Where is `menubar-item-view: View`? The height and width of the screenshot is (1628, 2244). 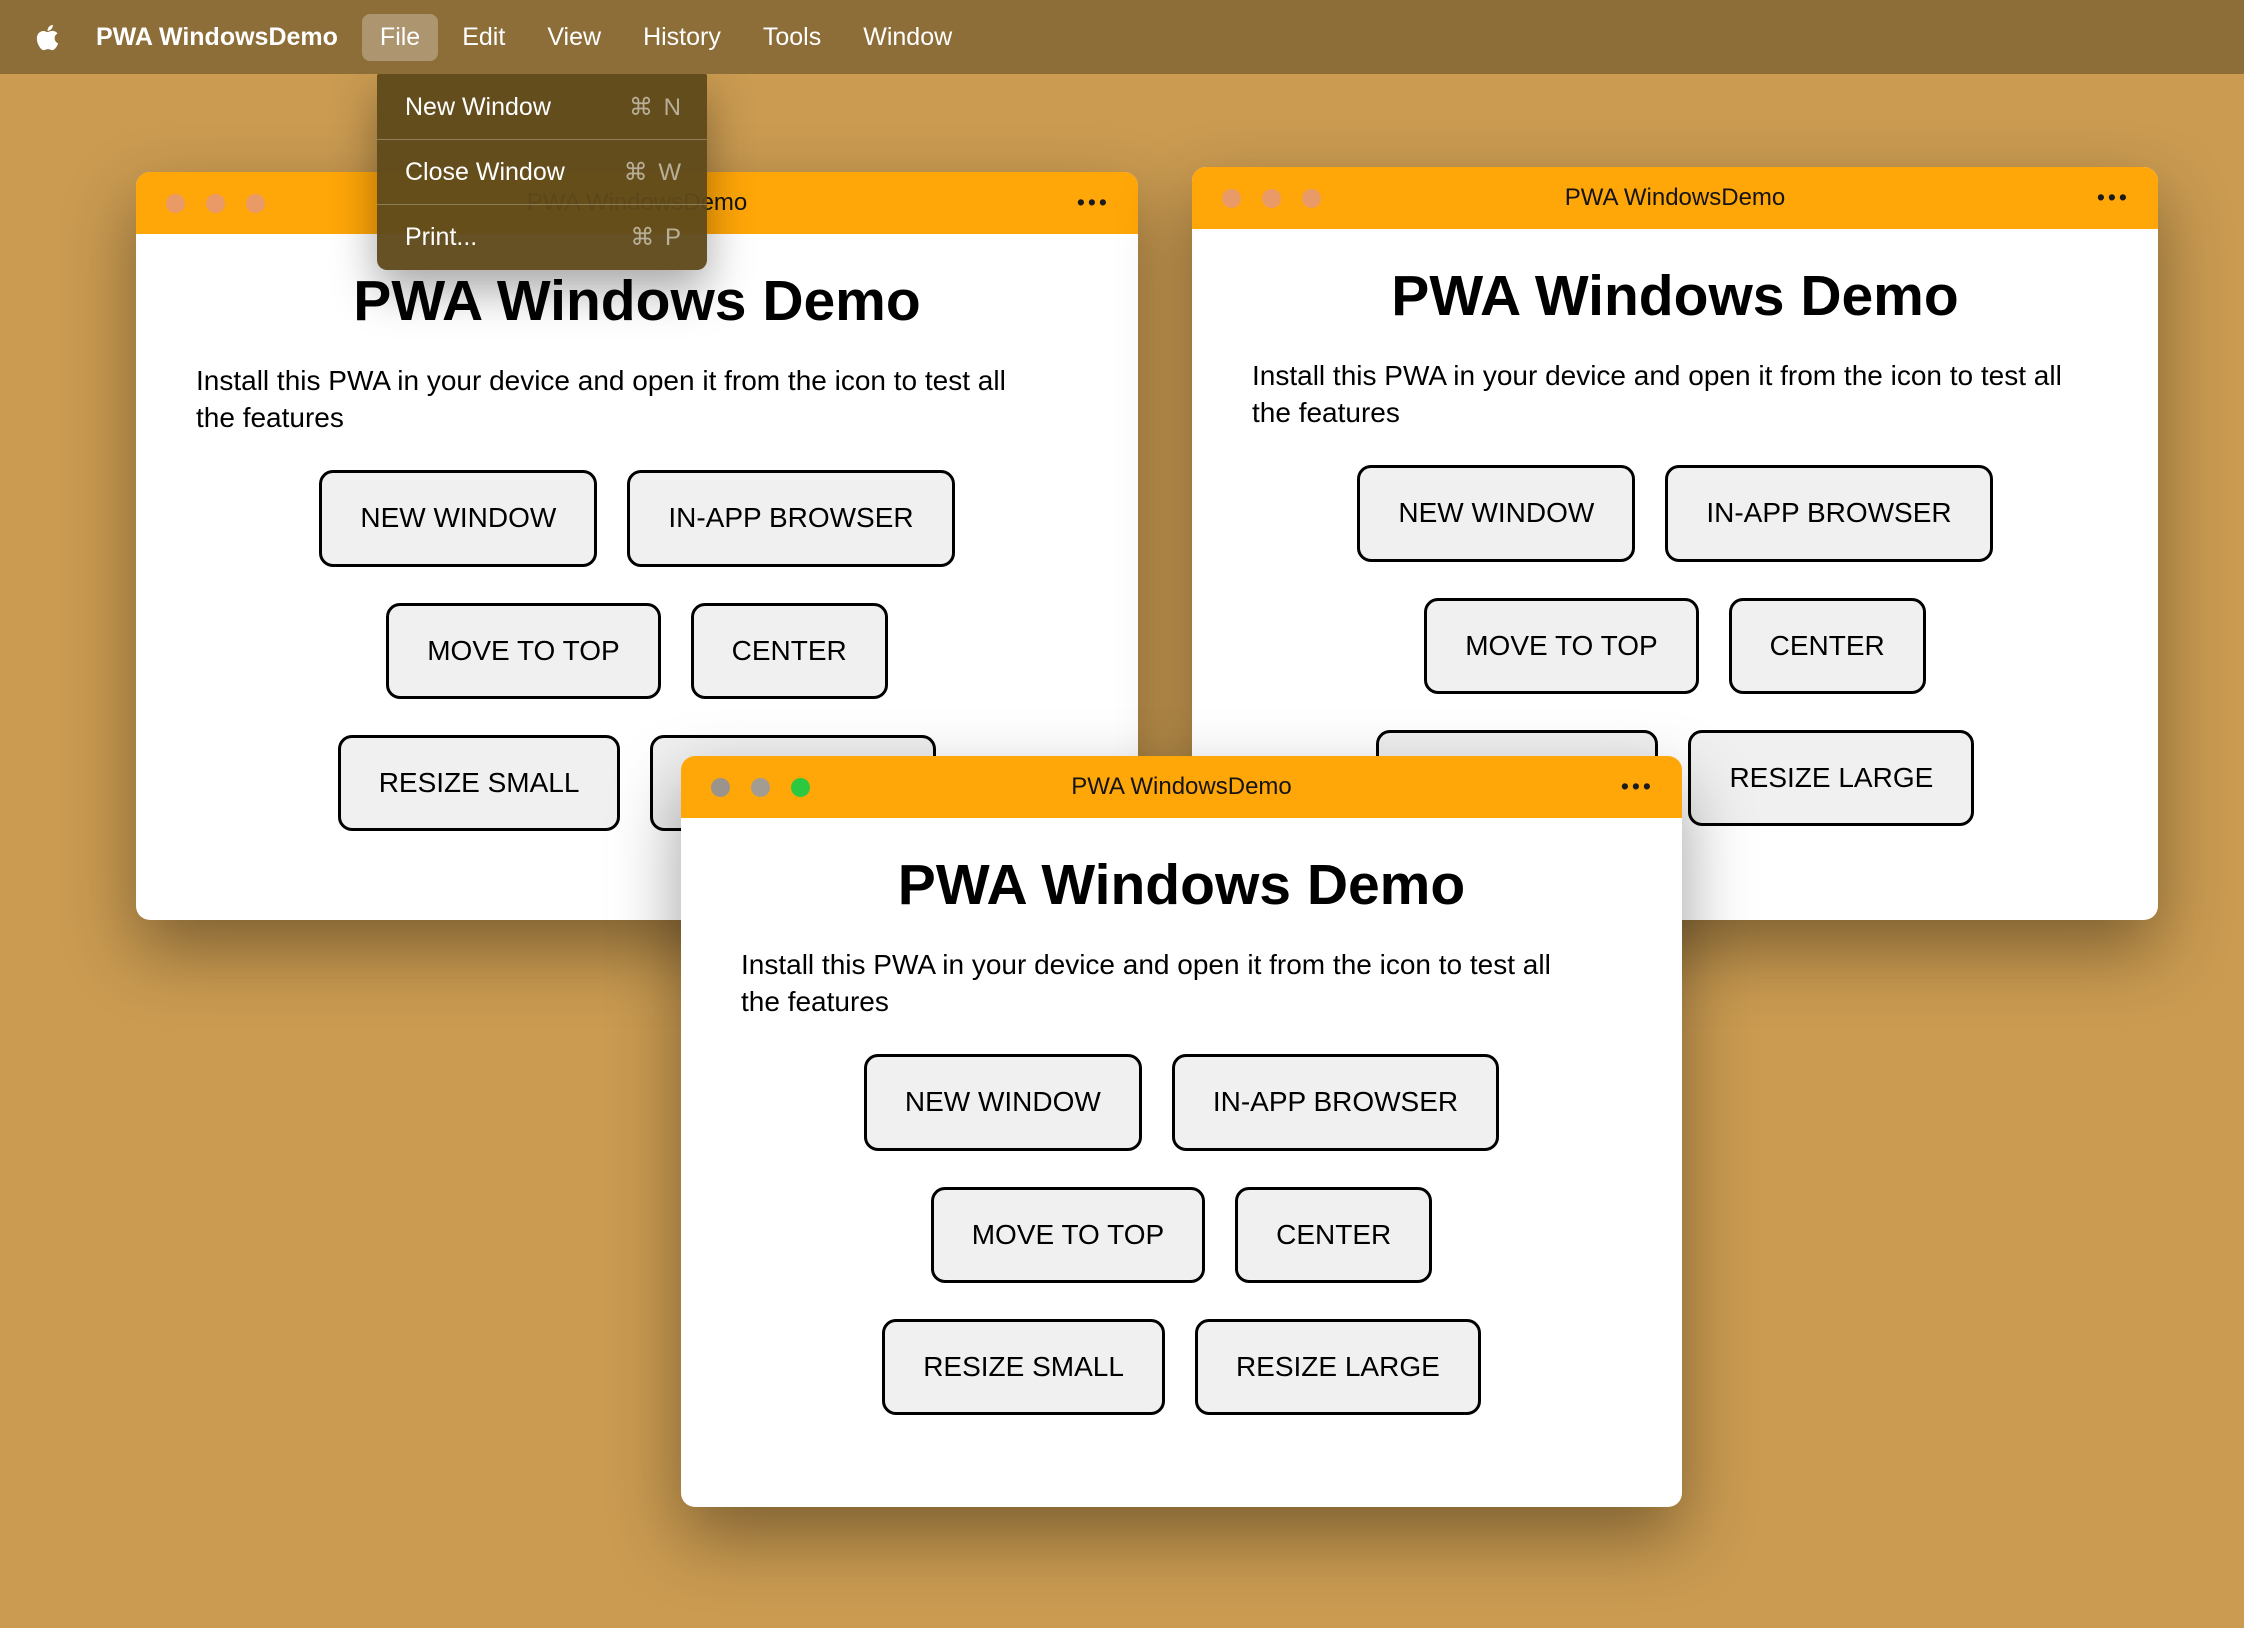 menubar-item-view: View is located at coordinates (574, 37).